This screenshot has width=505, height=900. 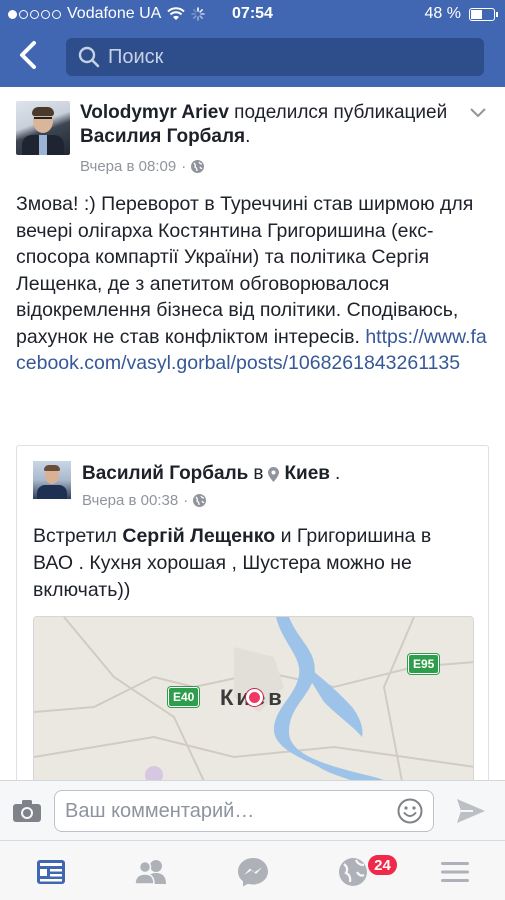 I want to click on shared-from-name: Василия Горбаля, so click(x=162, y=136).